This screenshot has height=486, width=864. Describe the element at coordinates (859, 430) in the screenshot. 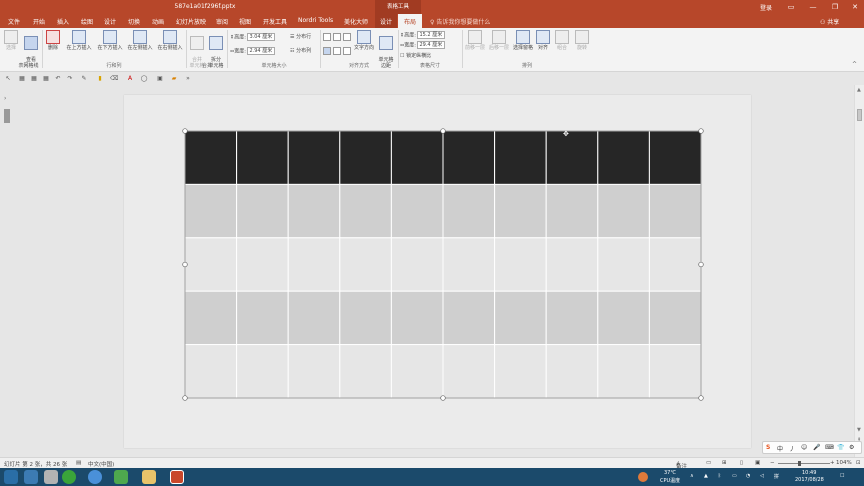

I see `scroll-down-icon: ▼` at that location.